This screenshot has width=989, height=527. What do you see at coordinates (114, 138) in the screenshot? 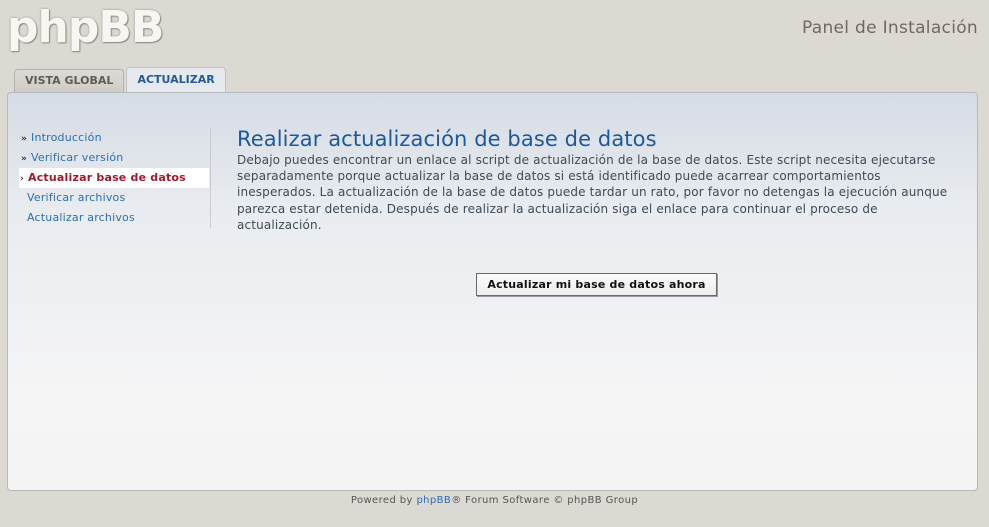
I see `menu-item-introduccion: » Introducción` at bounding box center [114, 138].